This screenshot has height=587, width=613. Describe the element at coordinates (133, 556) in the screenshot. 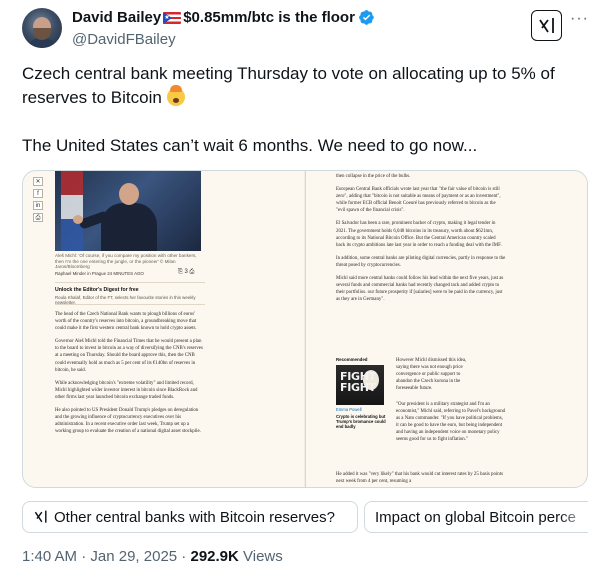

I see `tweet-date: Jan 29, 2025` at that location.